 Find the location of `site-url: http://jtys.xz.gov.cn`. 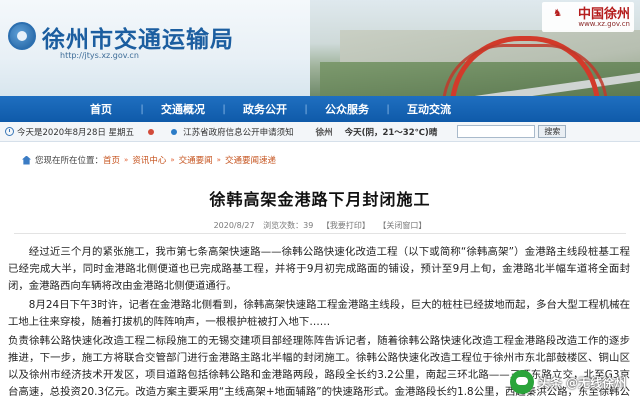

site-url: http://jtys.xz.gov.cn is located at coordinates (99, 55).